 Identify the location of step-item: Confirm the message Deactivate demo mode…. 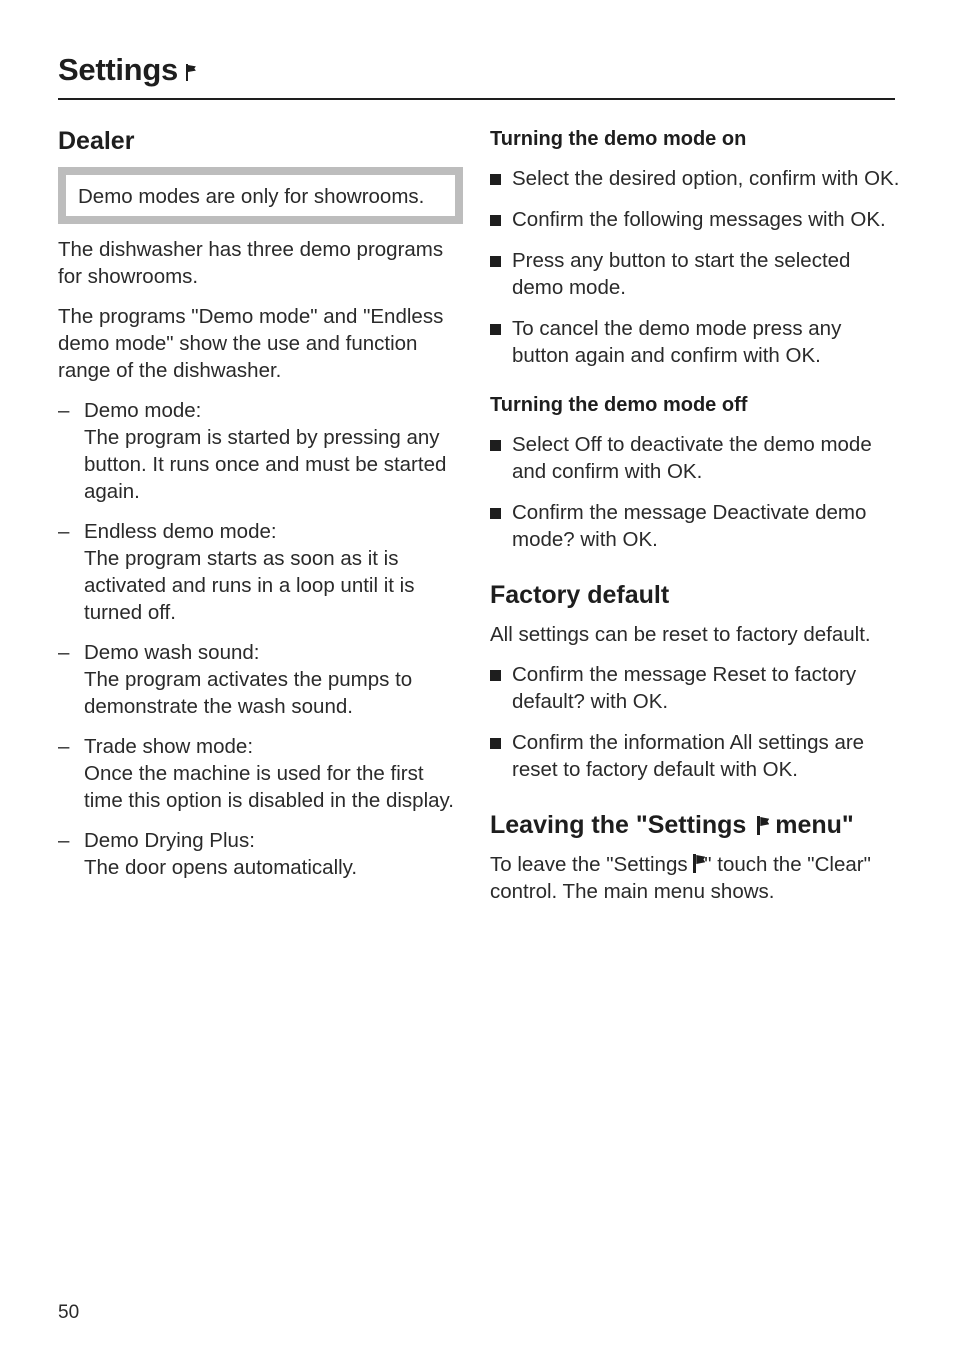
(695, 526).